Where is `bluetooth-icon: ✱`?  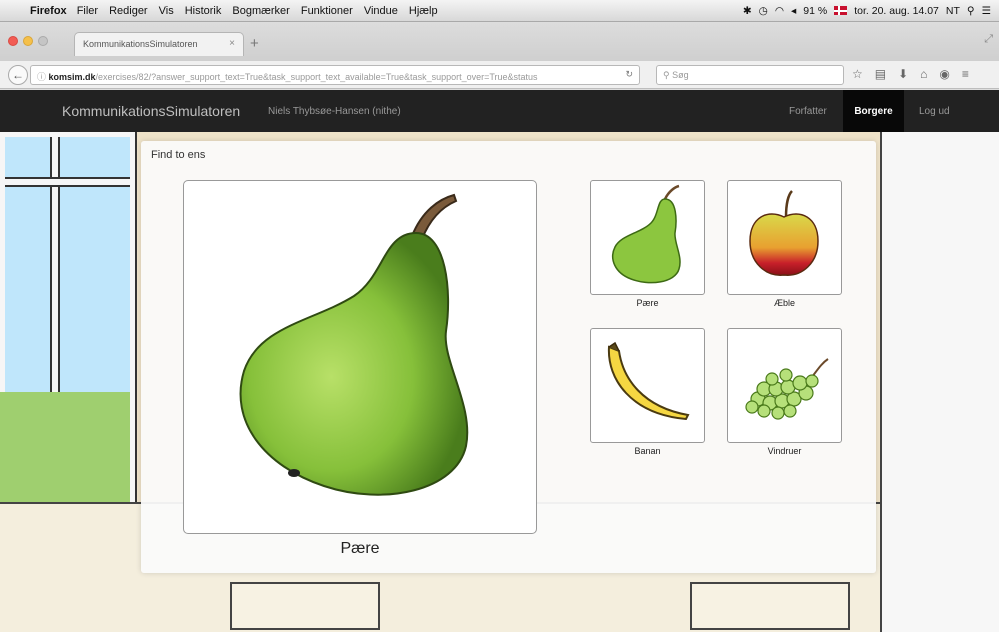
bluetooth-icon: ✱ is located at coordinates (747, 11).